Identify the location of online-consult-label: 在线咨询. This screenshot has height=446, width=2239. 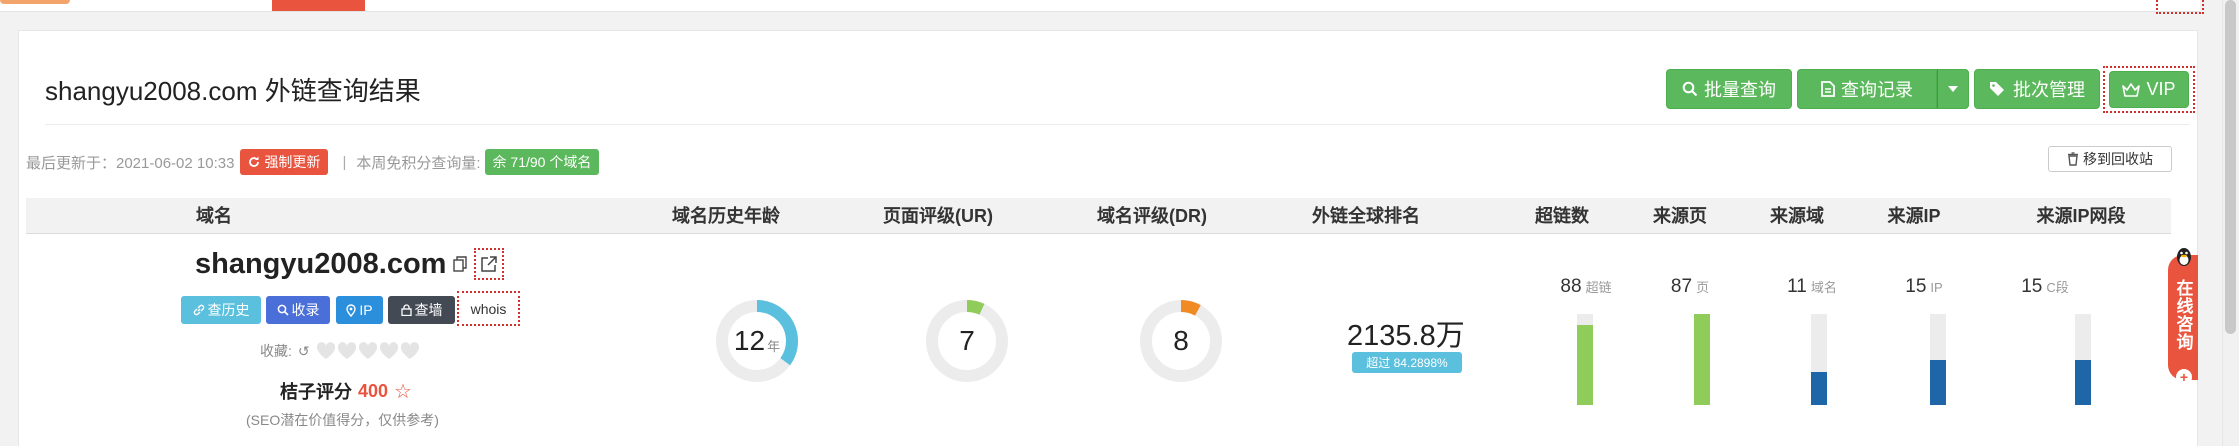
(2183, 315).